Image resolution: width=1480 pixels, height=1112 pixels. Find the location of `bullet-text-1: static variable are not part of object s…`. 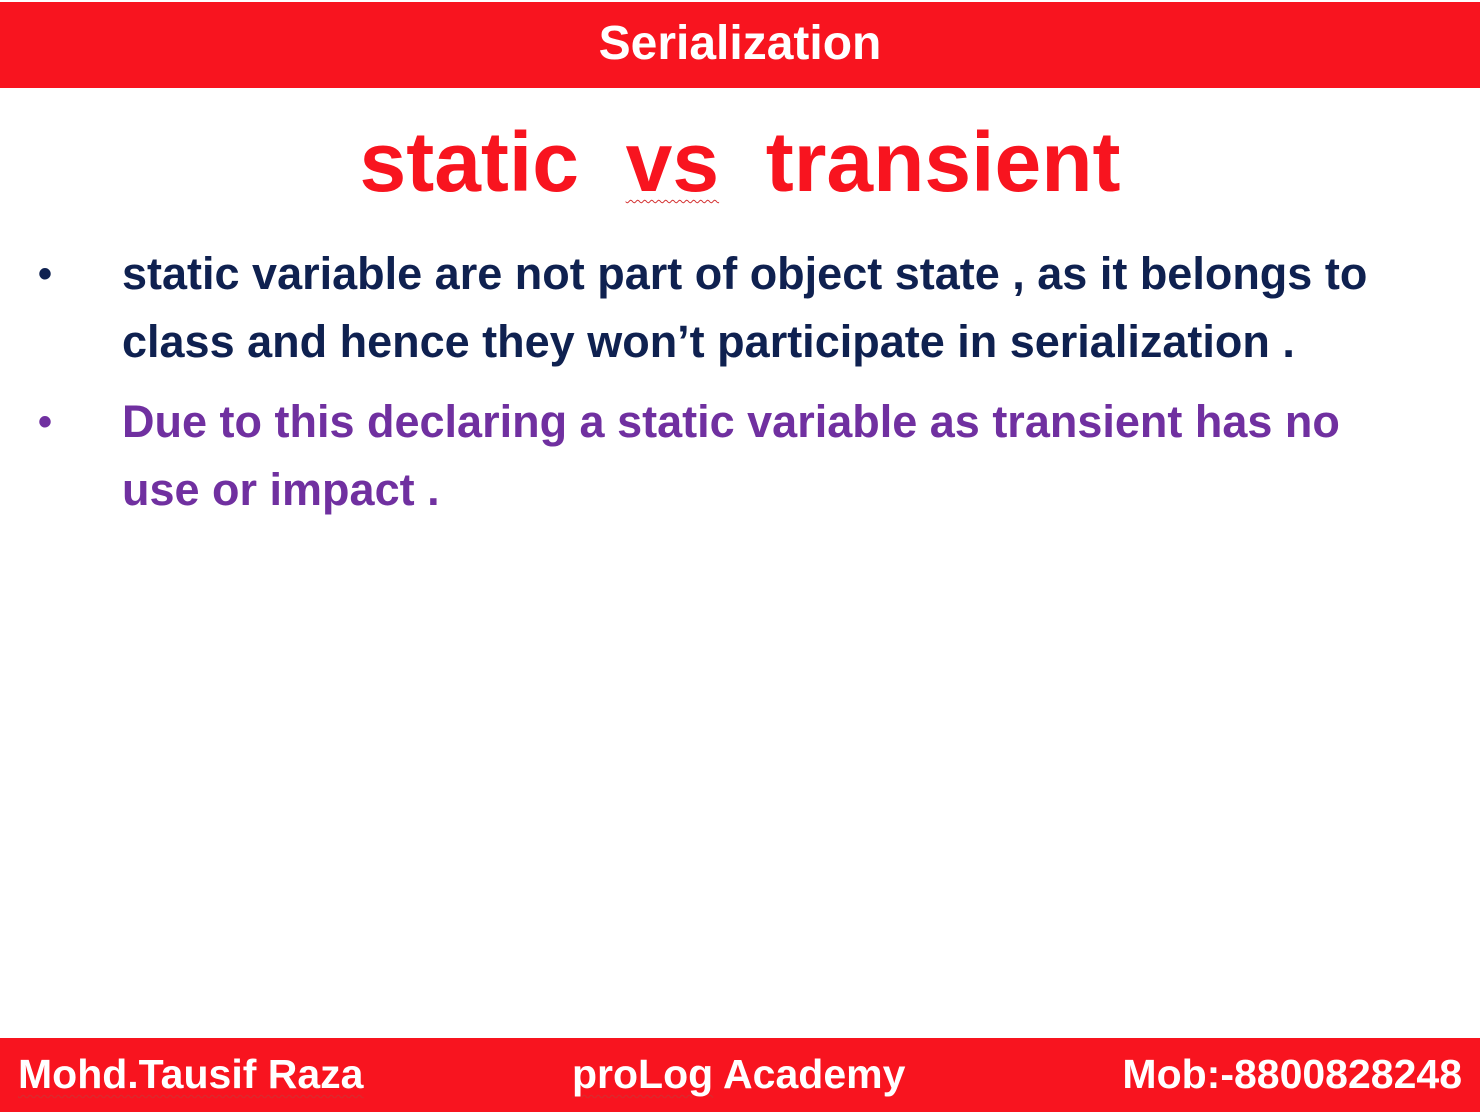

bullet-text-1: static variable are not part of object s… is located at coordinates (745, 307).